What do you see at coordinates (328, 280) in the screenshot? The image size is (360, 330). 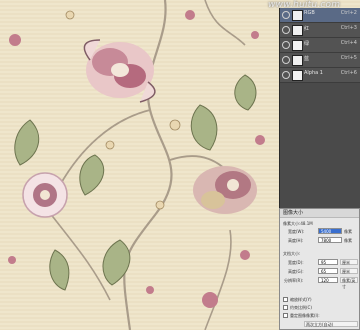 I see `resolution-input: 120` at bounding box center [328, 280].